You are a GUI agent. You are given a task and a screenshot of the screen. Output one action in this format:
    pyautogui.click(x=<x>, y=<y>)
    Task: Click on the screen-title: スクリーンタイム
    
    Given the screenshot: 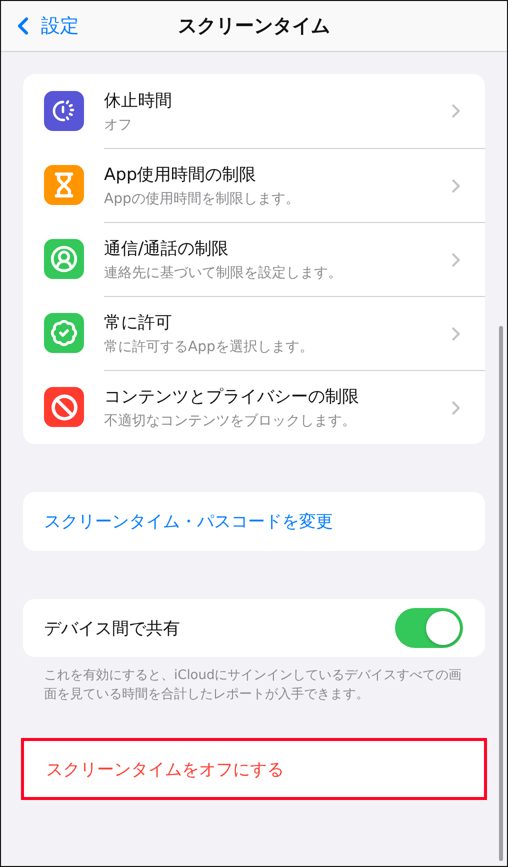 What is the action you would take?
    pyautogui.click(x=254, y=26)
    